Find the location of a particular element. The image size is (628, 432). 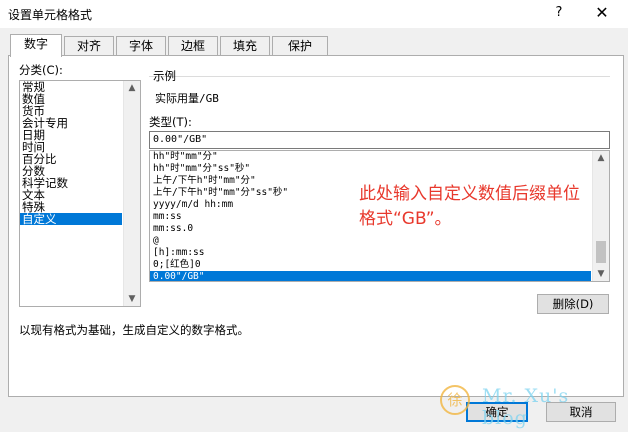

annotation-text: 此处输入自定义数值后缀单位 格式“GB”。 is located at coordinates (489, 207).